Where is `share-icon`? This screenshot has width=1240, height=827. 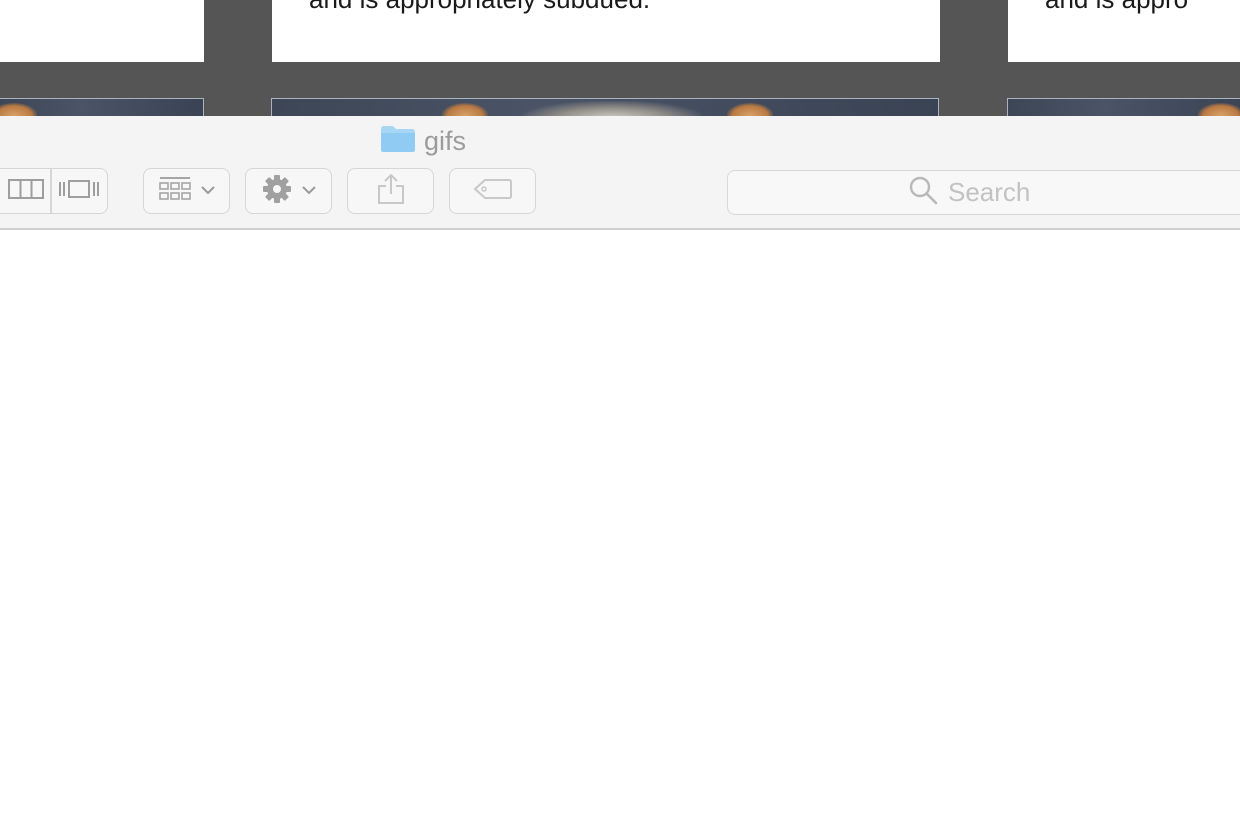 share-icon is located at coordinates (391, 191).